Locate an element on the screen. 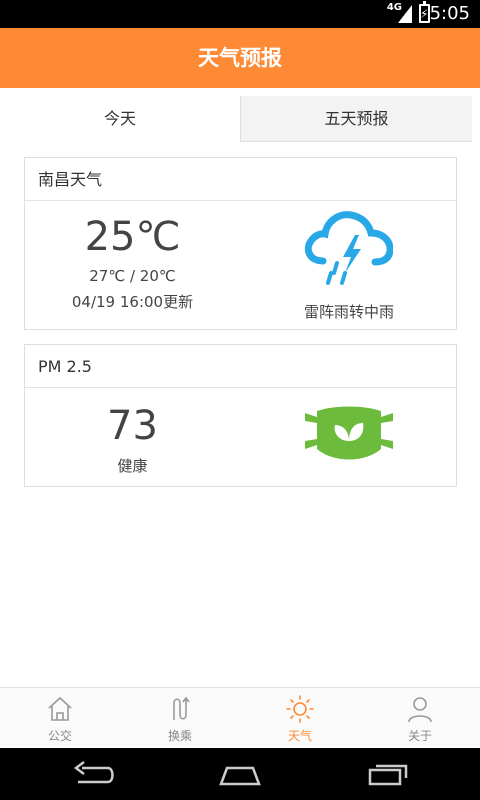 The height and width of the screenshot is (800, 480). signal-icon is located at coordinates (405, 14).